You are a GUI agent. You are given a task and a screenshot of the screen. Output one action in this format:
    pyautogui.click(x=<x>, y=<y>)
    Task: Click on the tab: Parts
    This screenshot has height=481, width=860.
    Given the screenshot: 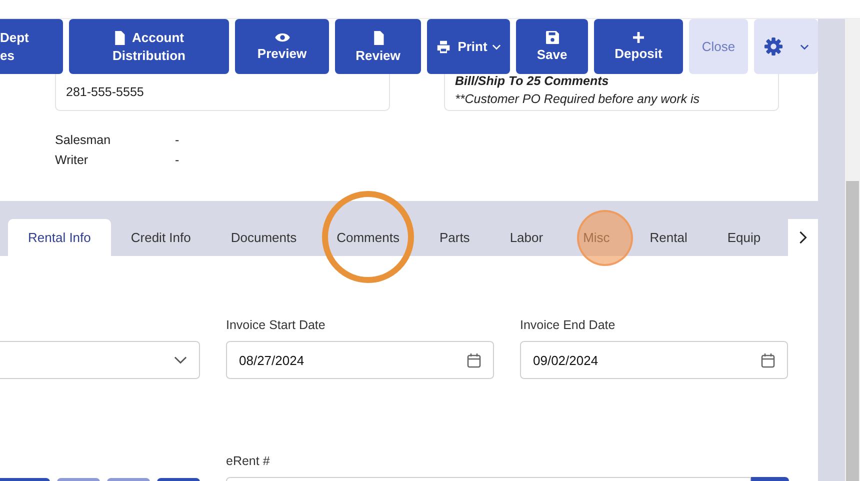 What is the action you would take?
    pyautogui.click(x=454, y=237)
    